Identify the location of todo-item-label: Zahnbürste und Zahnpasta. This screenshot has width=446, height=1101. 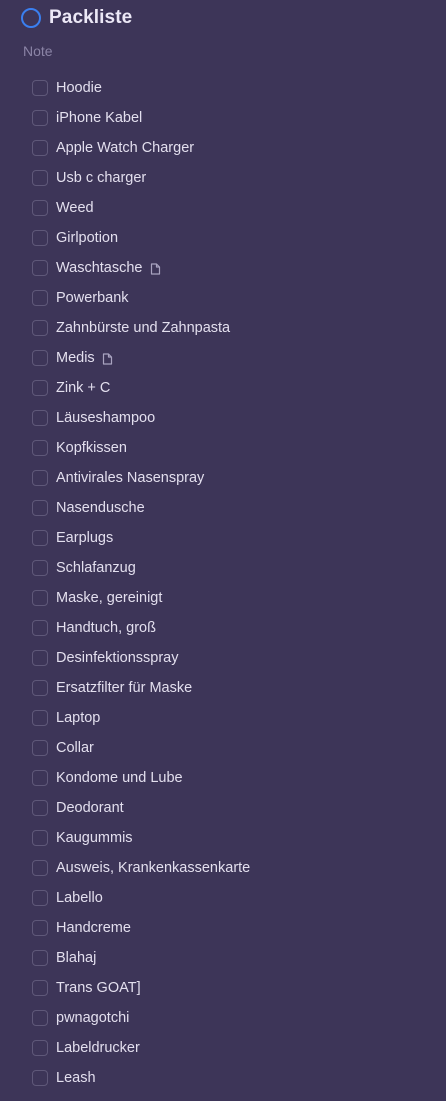
(143, 328).